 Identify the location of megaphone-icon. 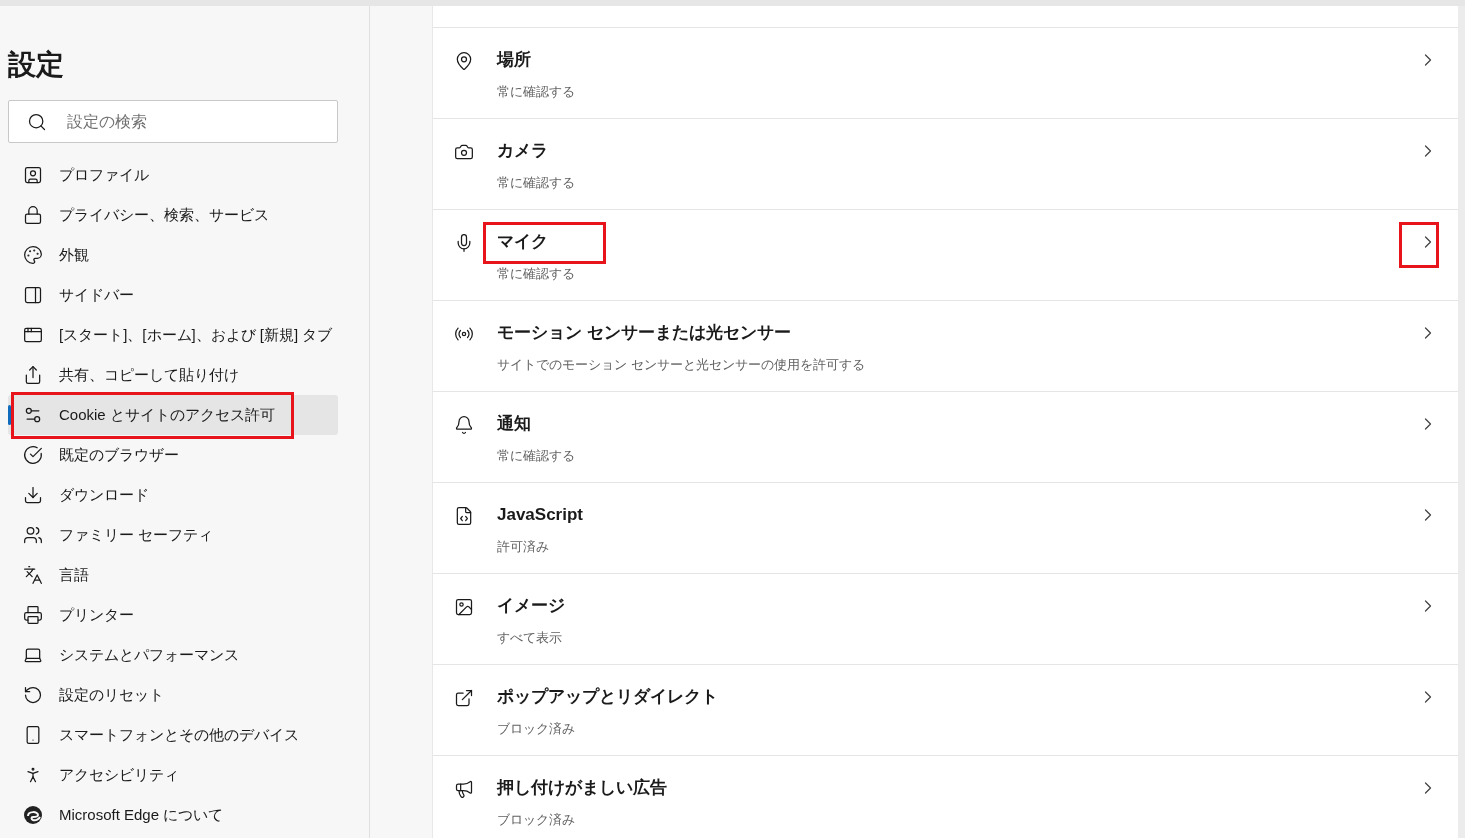
(464, 789).